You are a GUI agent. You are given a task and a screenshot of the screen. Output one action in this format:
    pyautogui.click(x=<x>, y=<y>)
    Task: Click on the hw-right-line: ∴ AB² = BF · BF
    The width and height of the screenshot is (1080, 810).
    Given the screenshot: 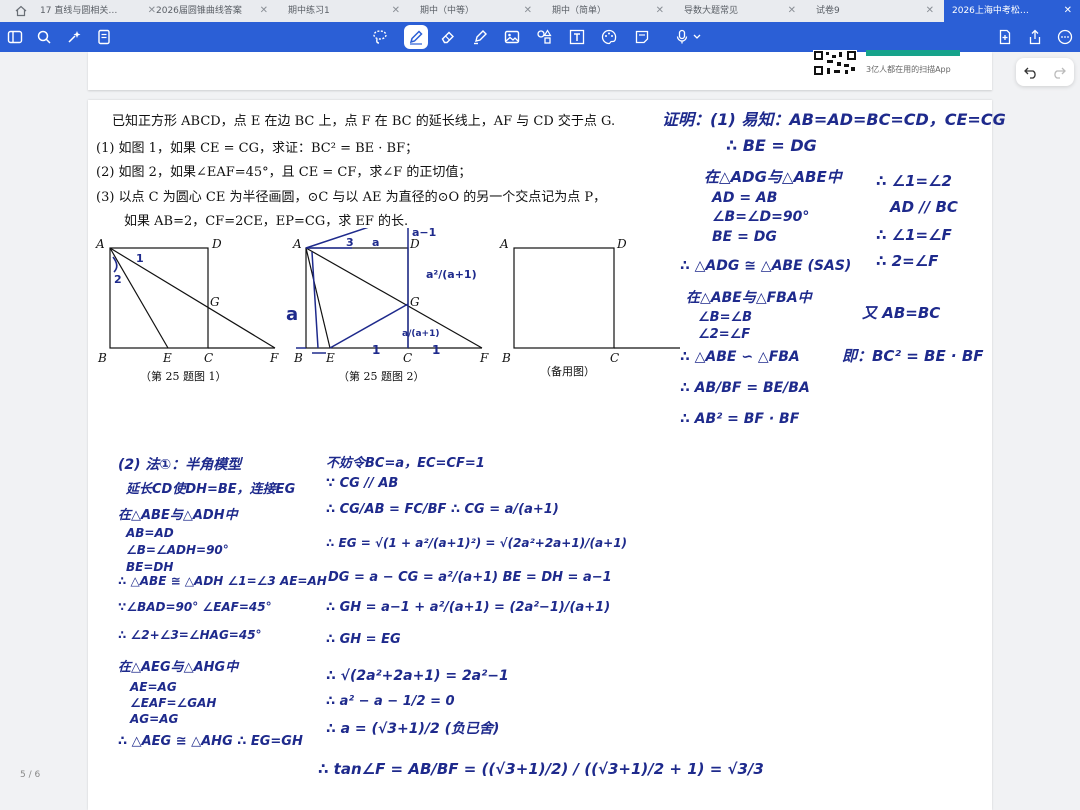 What is the action you would take?
    pyautogui.click(x=740, y=419)
    